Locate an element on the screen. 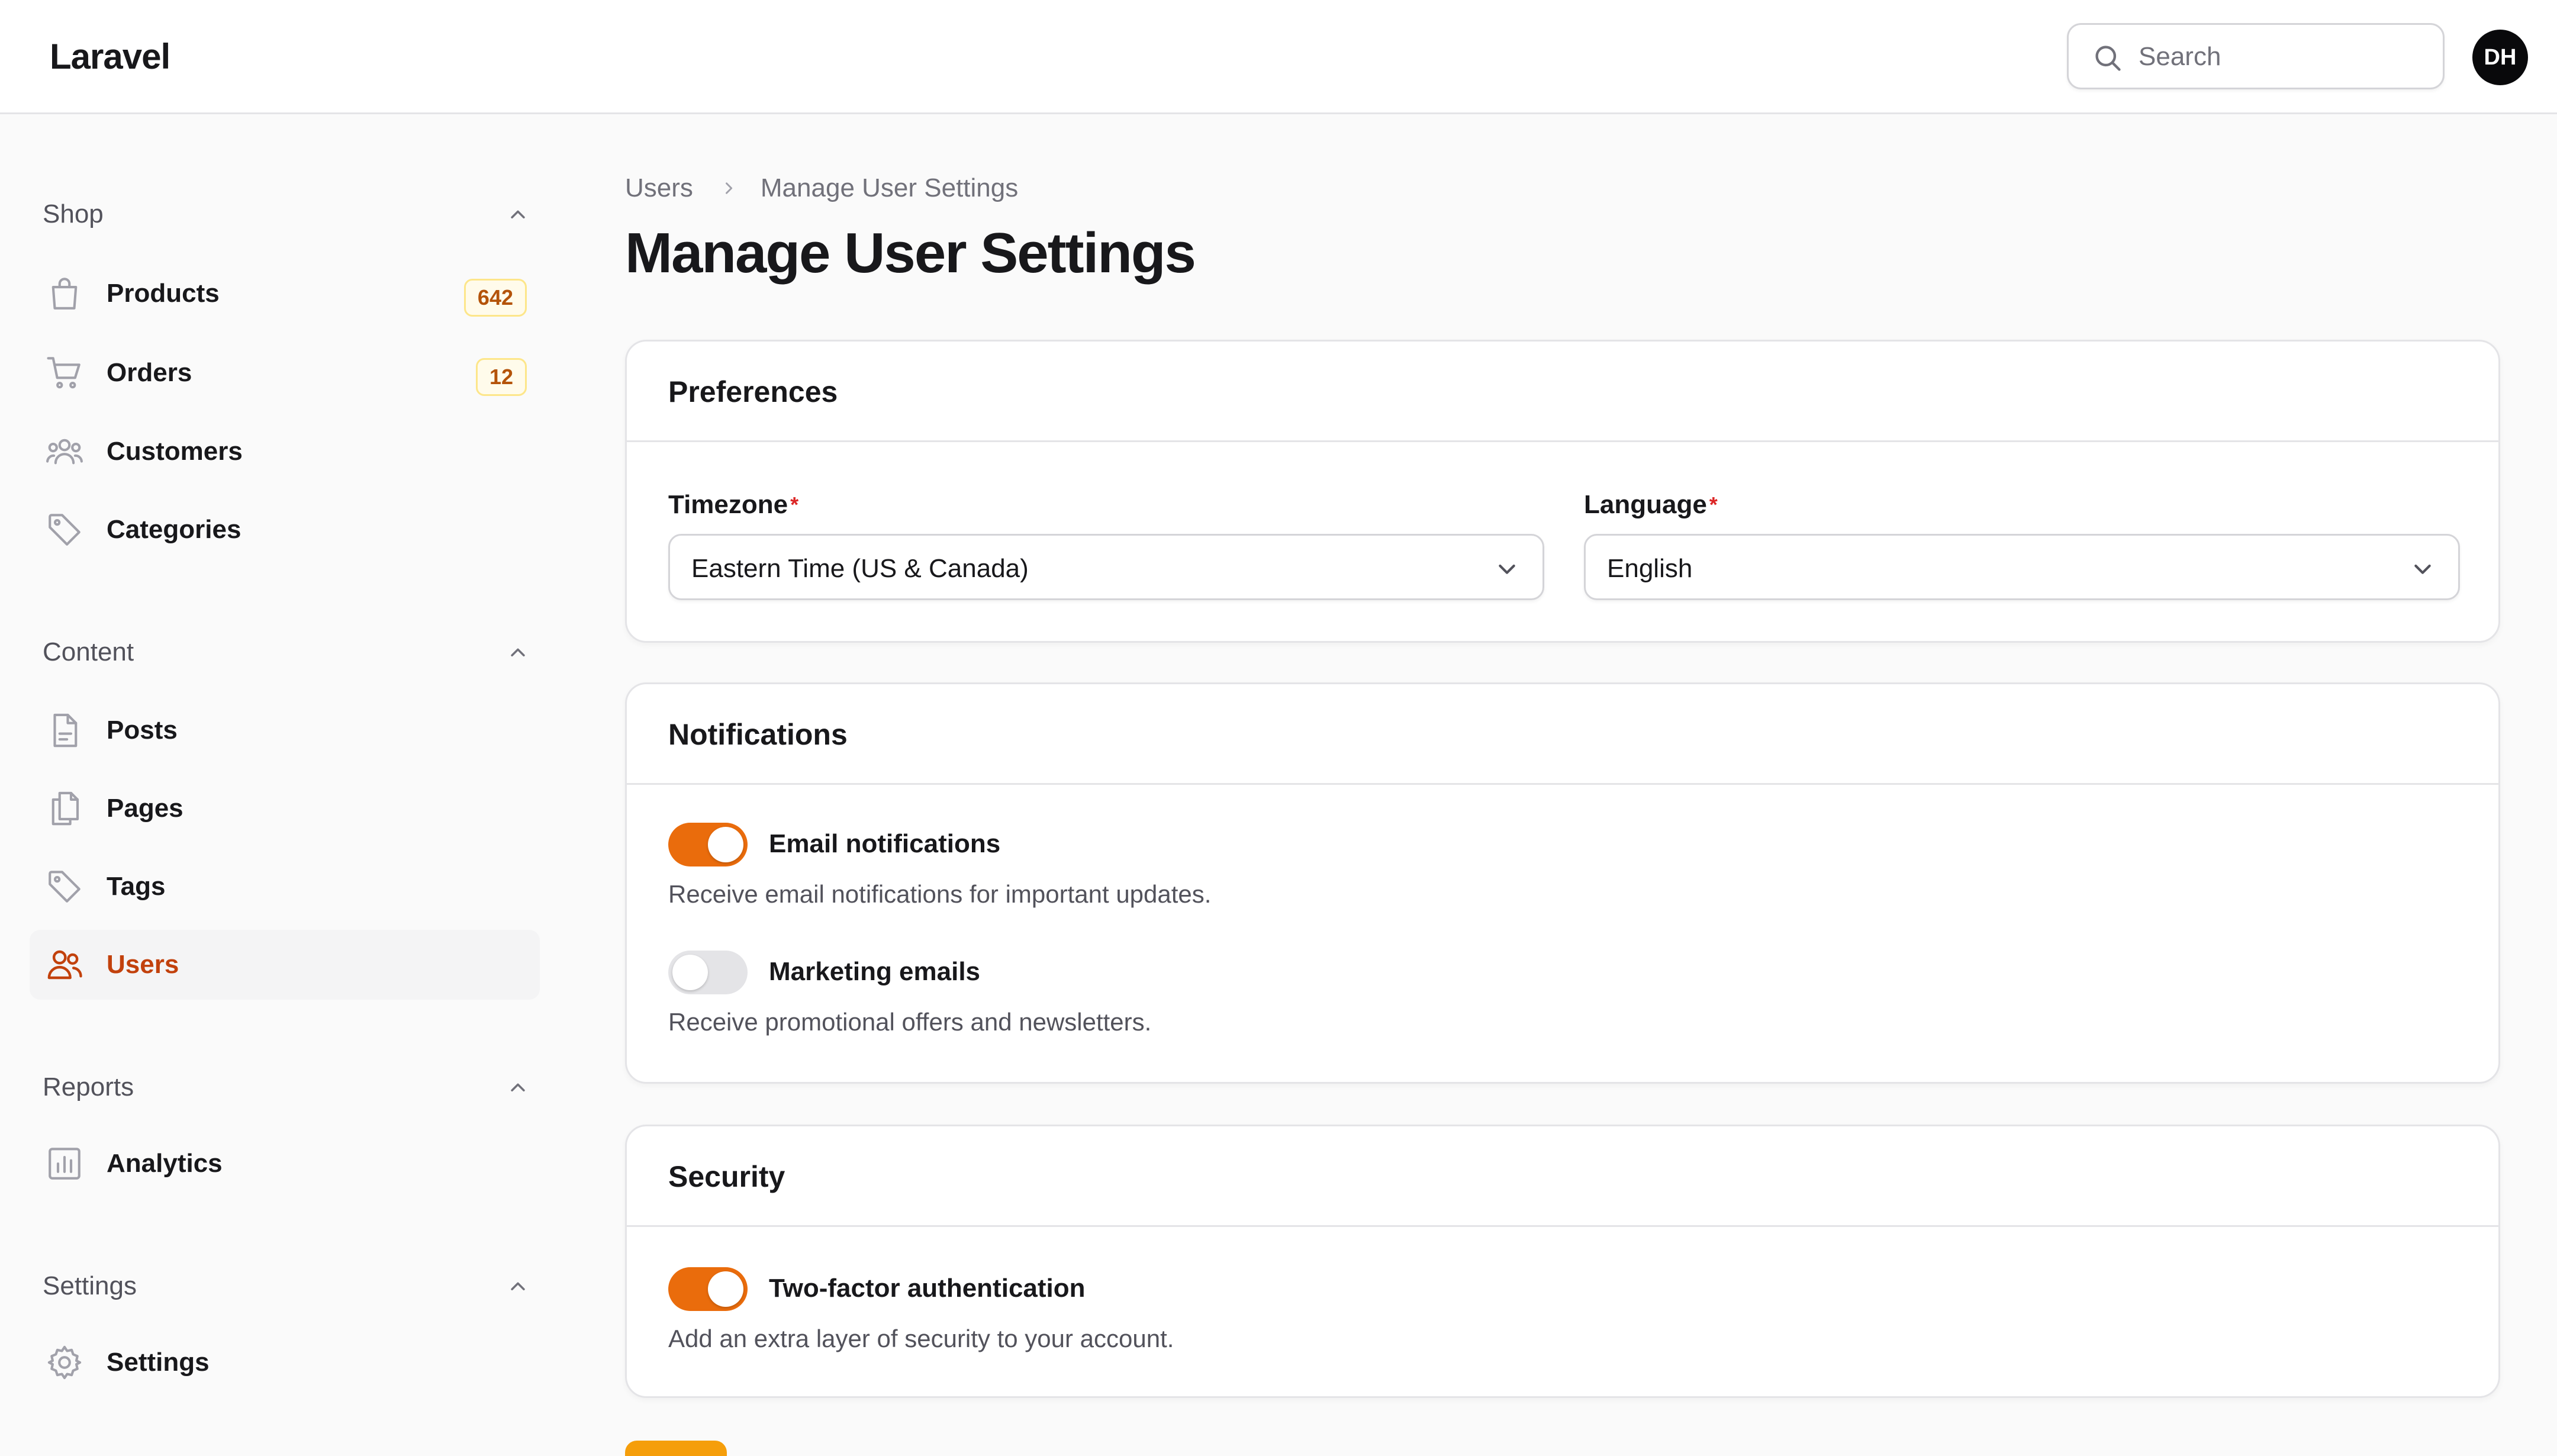 Image resolution: width=2557 pixels, height=1456 pixels. breadcrumb-current: Manage User Settings is located at coordinates (889, 188).